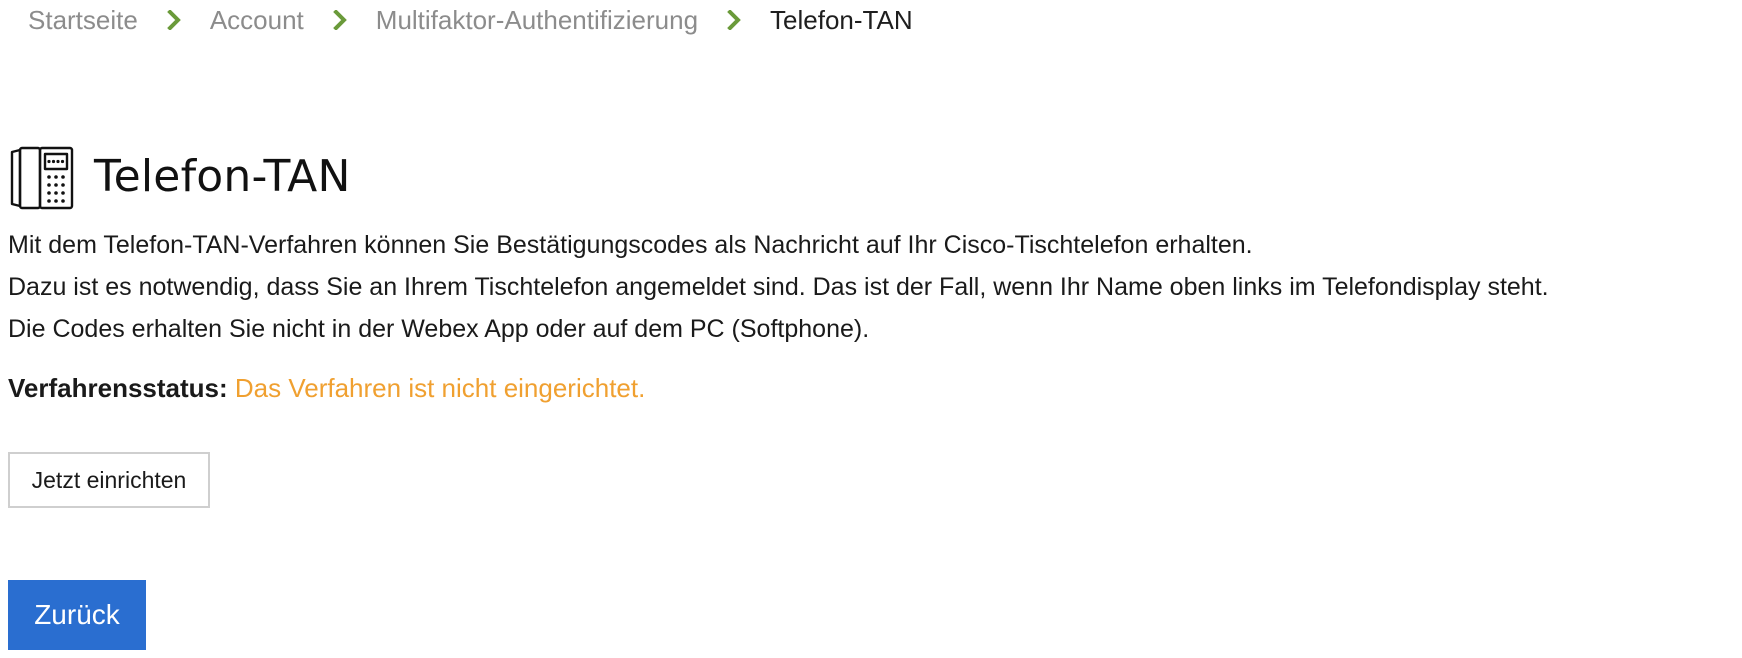 The width and height of the screenshot is (1742, 658). I want to click on status-label: Verfahrensstatus:, so click(118, 388).